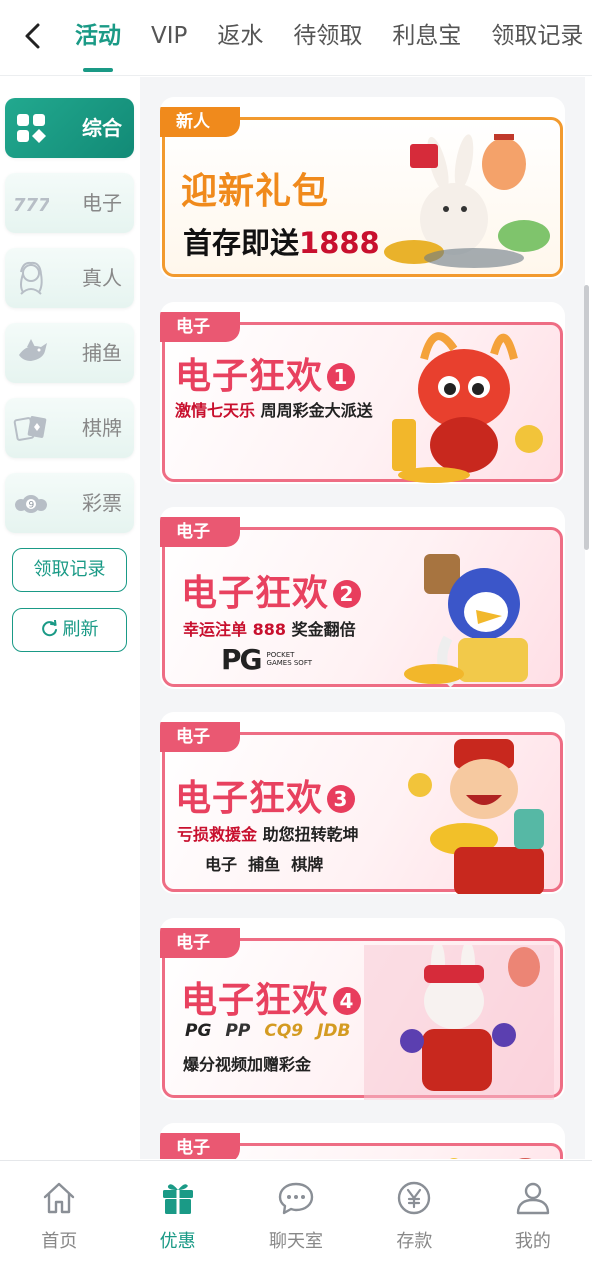 This screenshot has width=592, height=1271. Describe the element at coordinates (284, 1031) in the screenshot. I see `provider-logo-cq9: CQ9` at that location.